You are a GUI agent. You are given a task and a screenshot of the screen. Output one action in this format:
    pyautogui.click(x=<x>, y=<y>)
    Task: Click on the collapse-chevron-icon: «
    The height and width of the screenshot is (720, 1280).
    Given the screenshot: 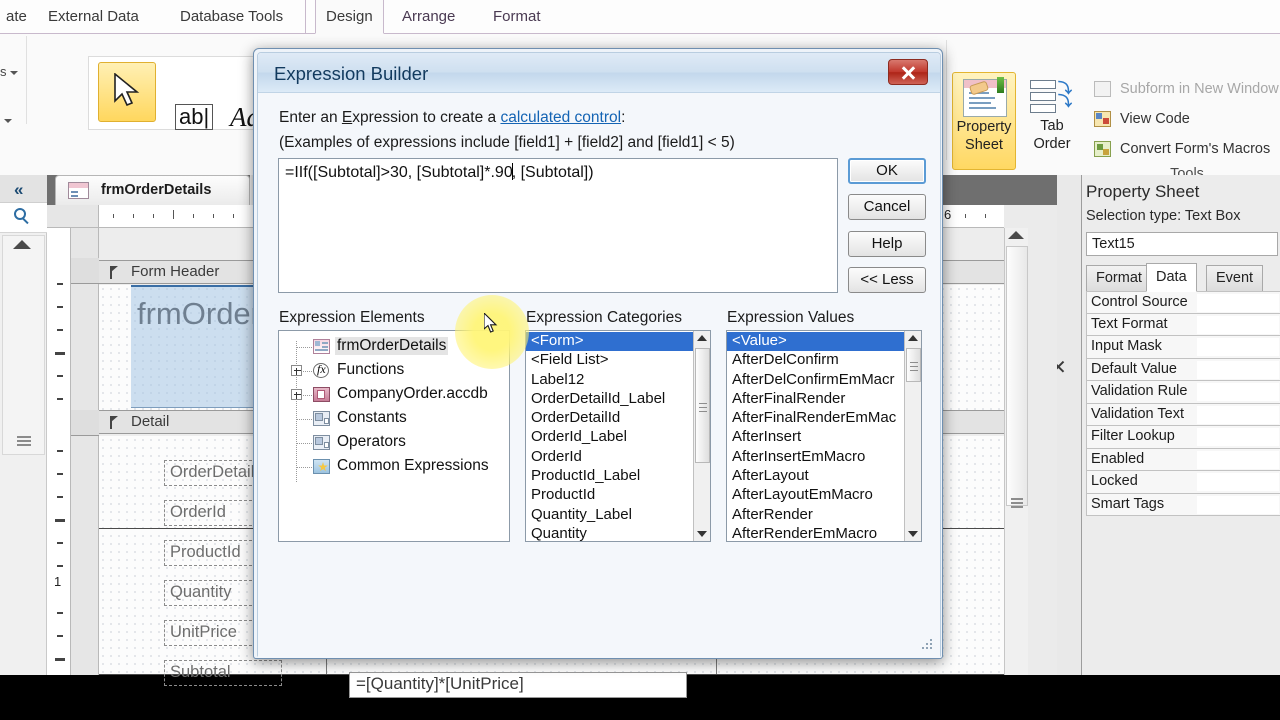 What is the action you would take?
    pyautogui.click(x=18, y=190)
    